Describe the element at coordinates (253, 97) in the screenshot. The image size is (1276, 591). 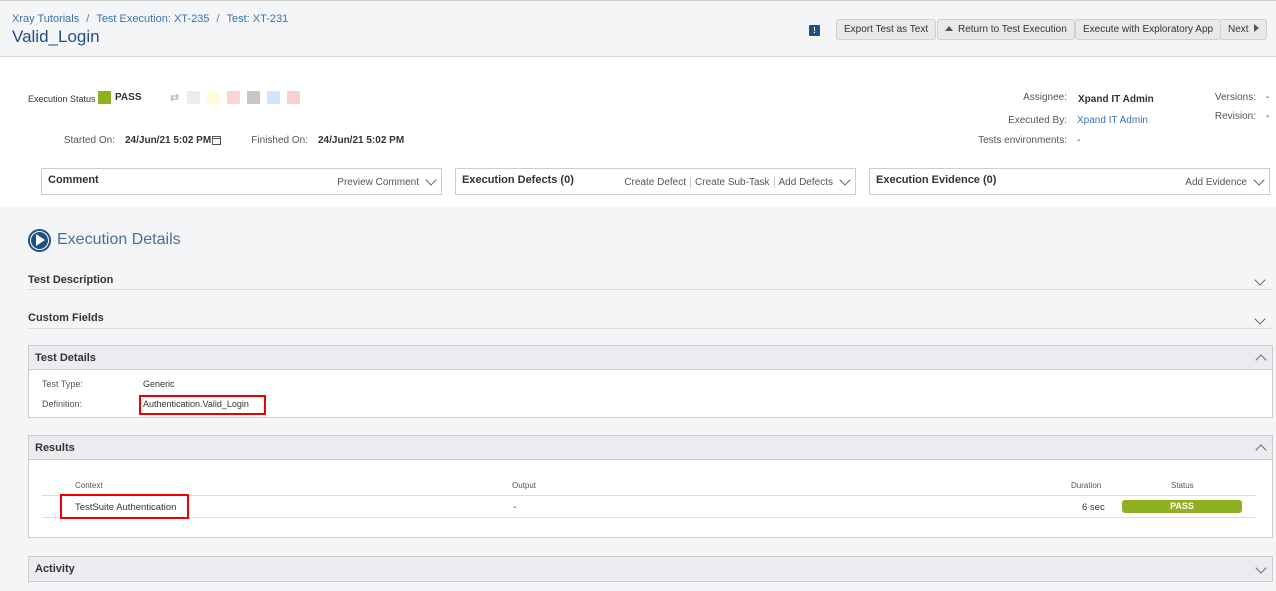
I see `status-option-aborted` at that location.